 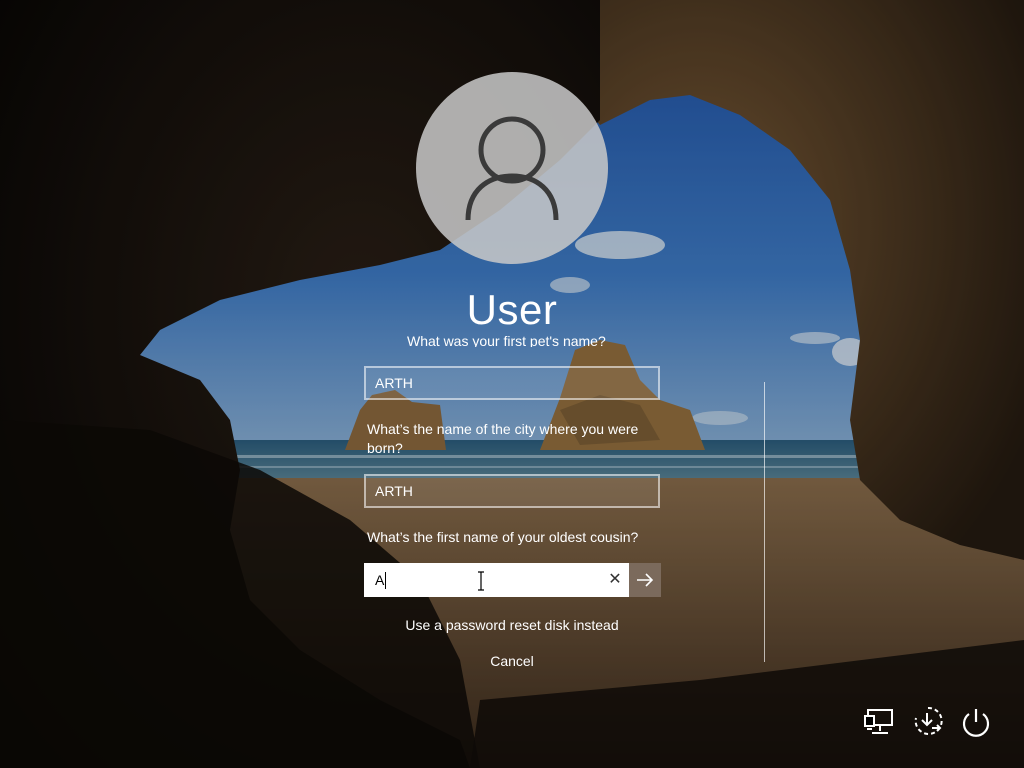 What do you see at coordinates (385, 580) in the screenshot?
I see `text-caret` at bounding box center [385, 580].